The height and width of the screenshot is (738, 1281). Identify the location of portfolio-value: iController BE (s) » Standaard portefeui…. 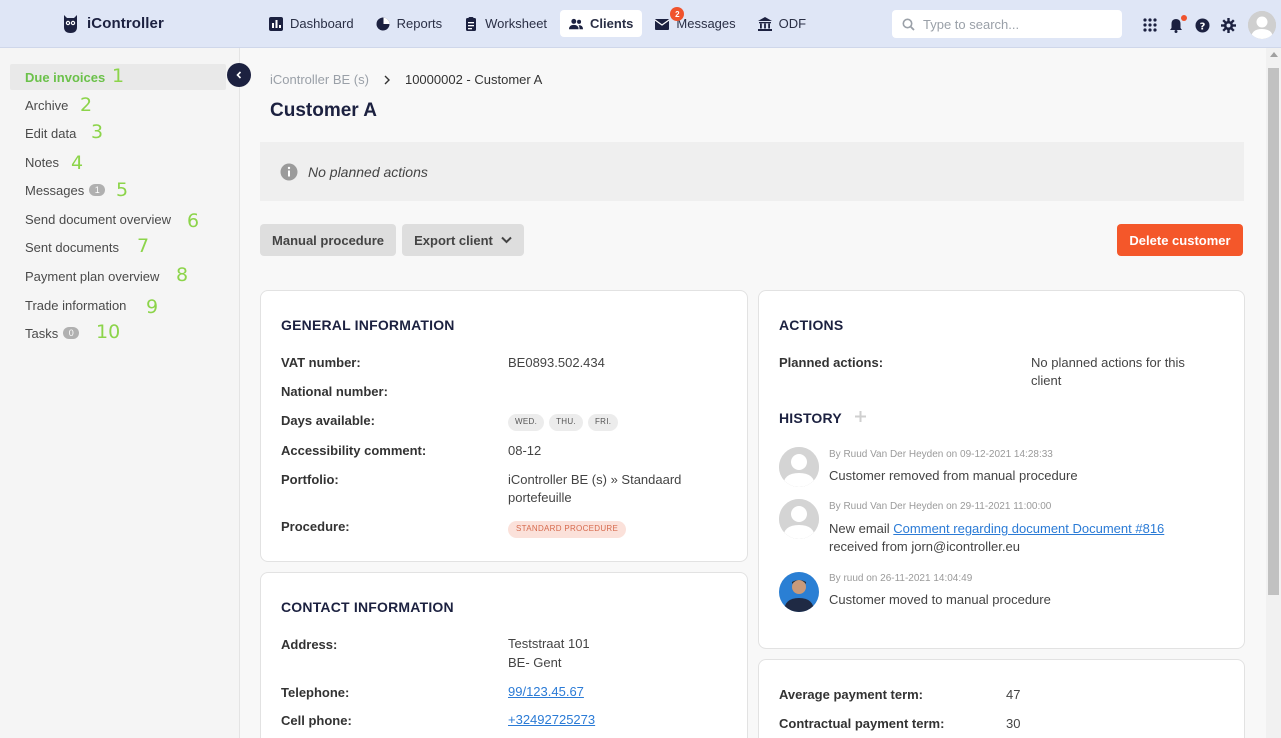
(594, 489).